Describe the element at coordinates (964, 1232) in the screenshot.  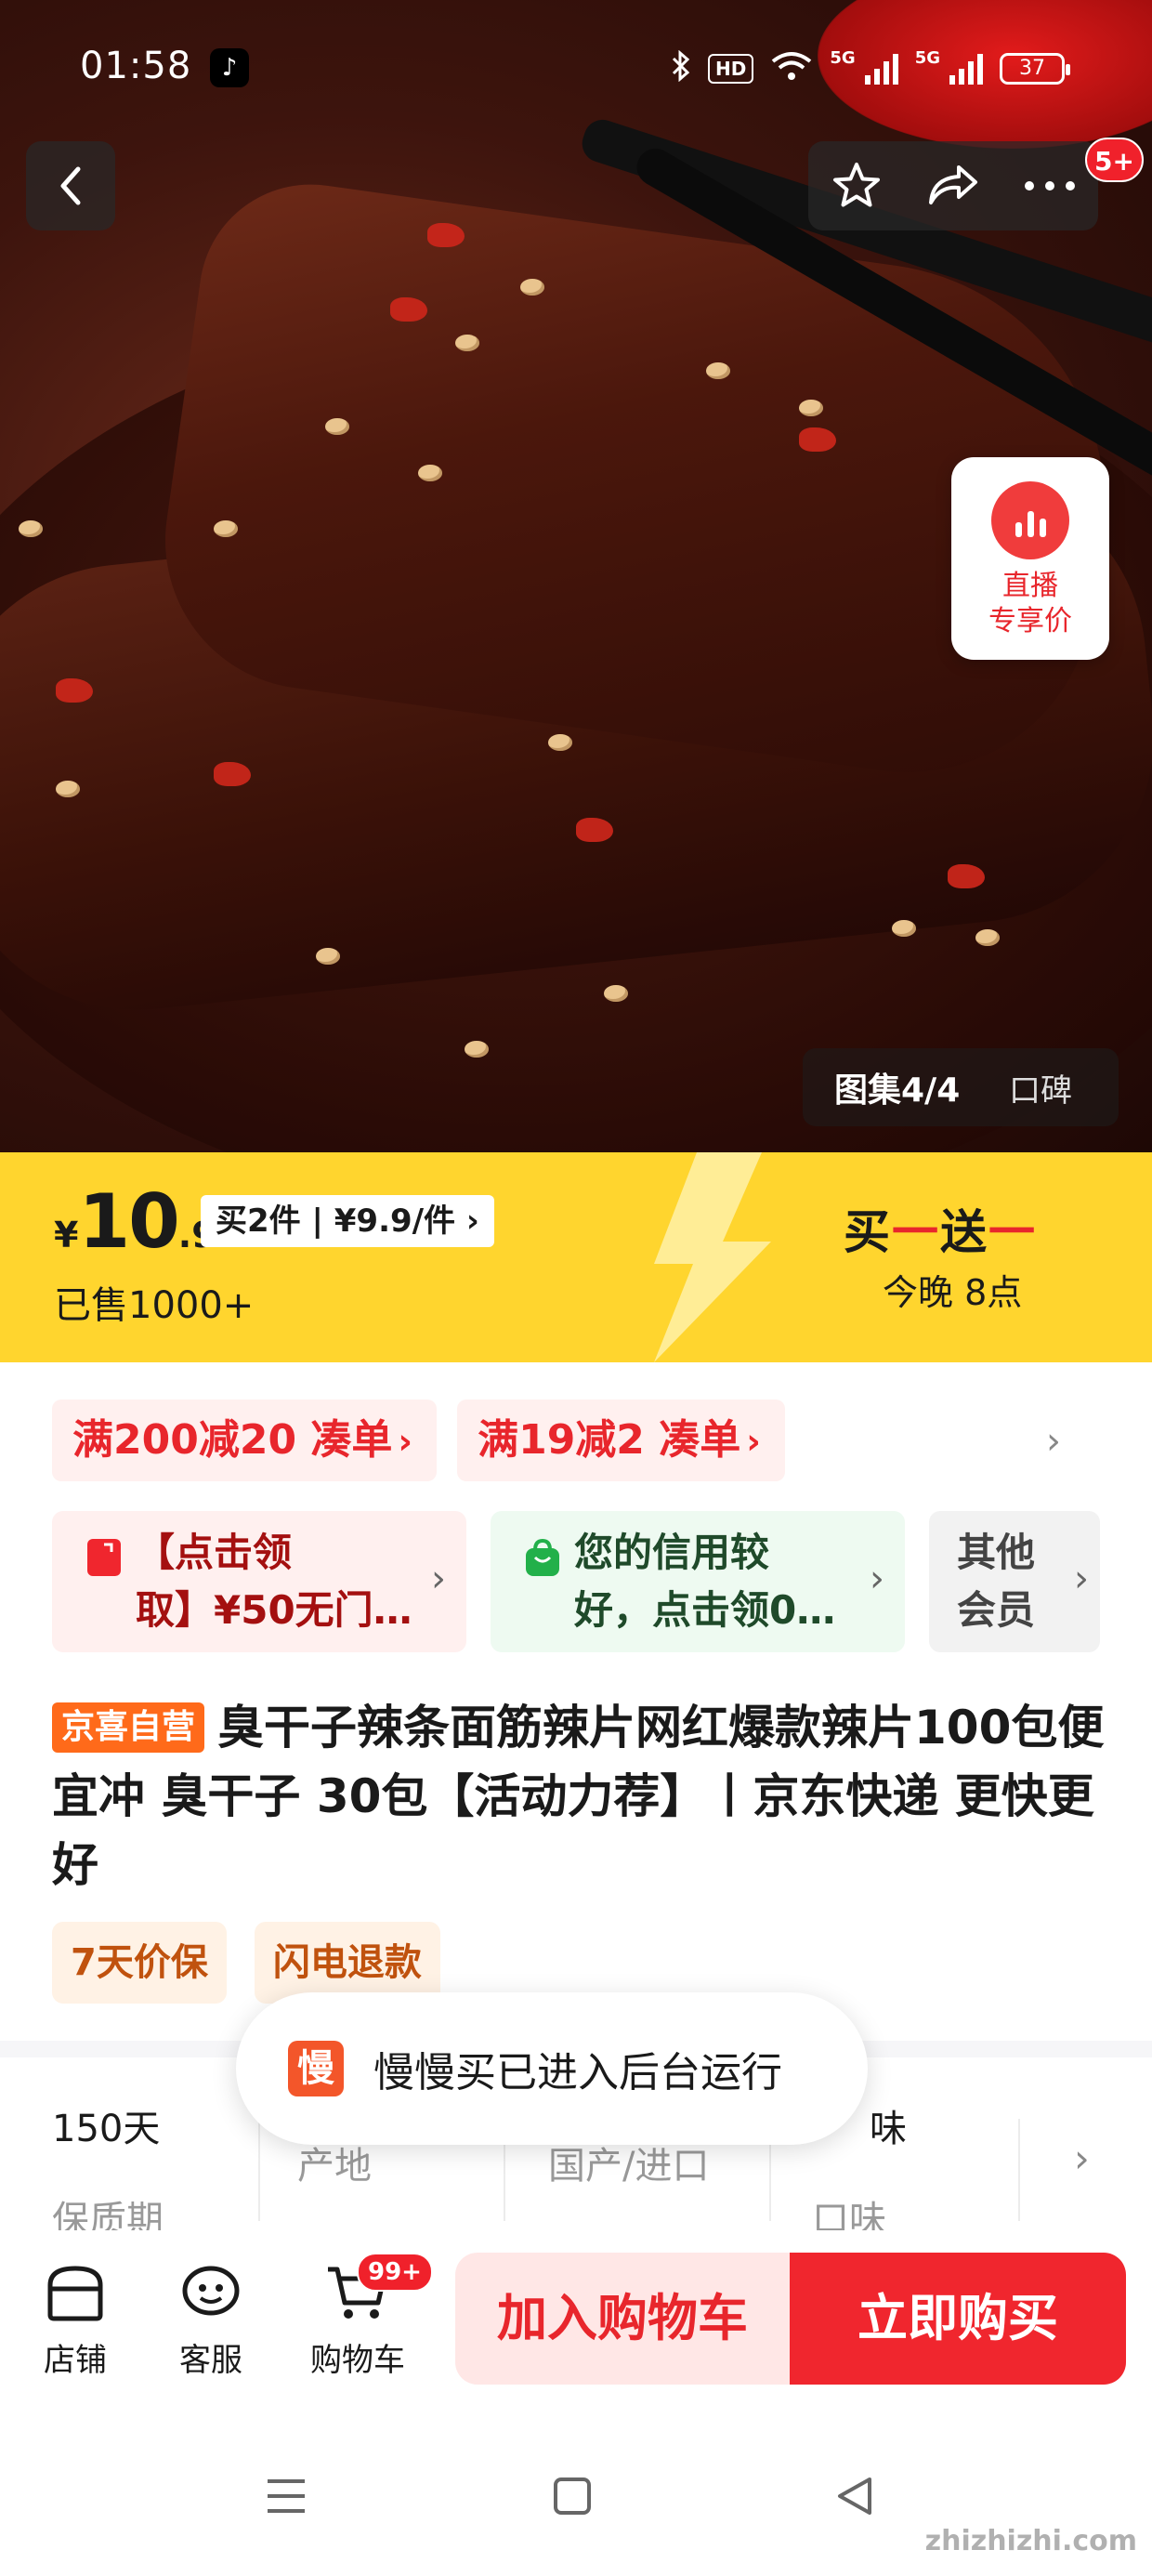
I see `gift-text: 送` at that location.